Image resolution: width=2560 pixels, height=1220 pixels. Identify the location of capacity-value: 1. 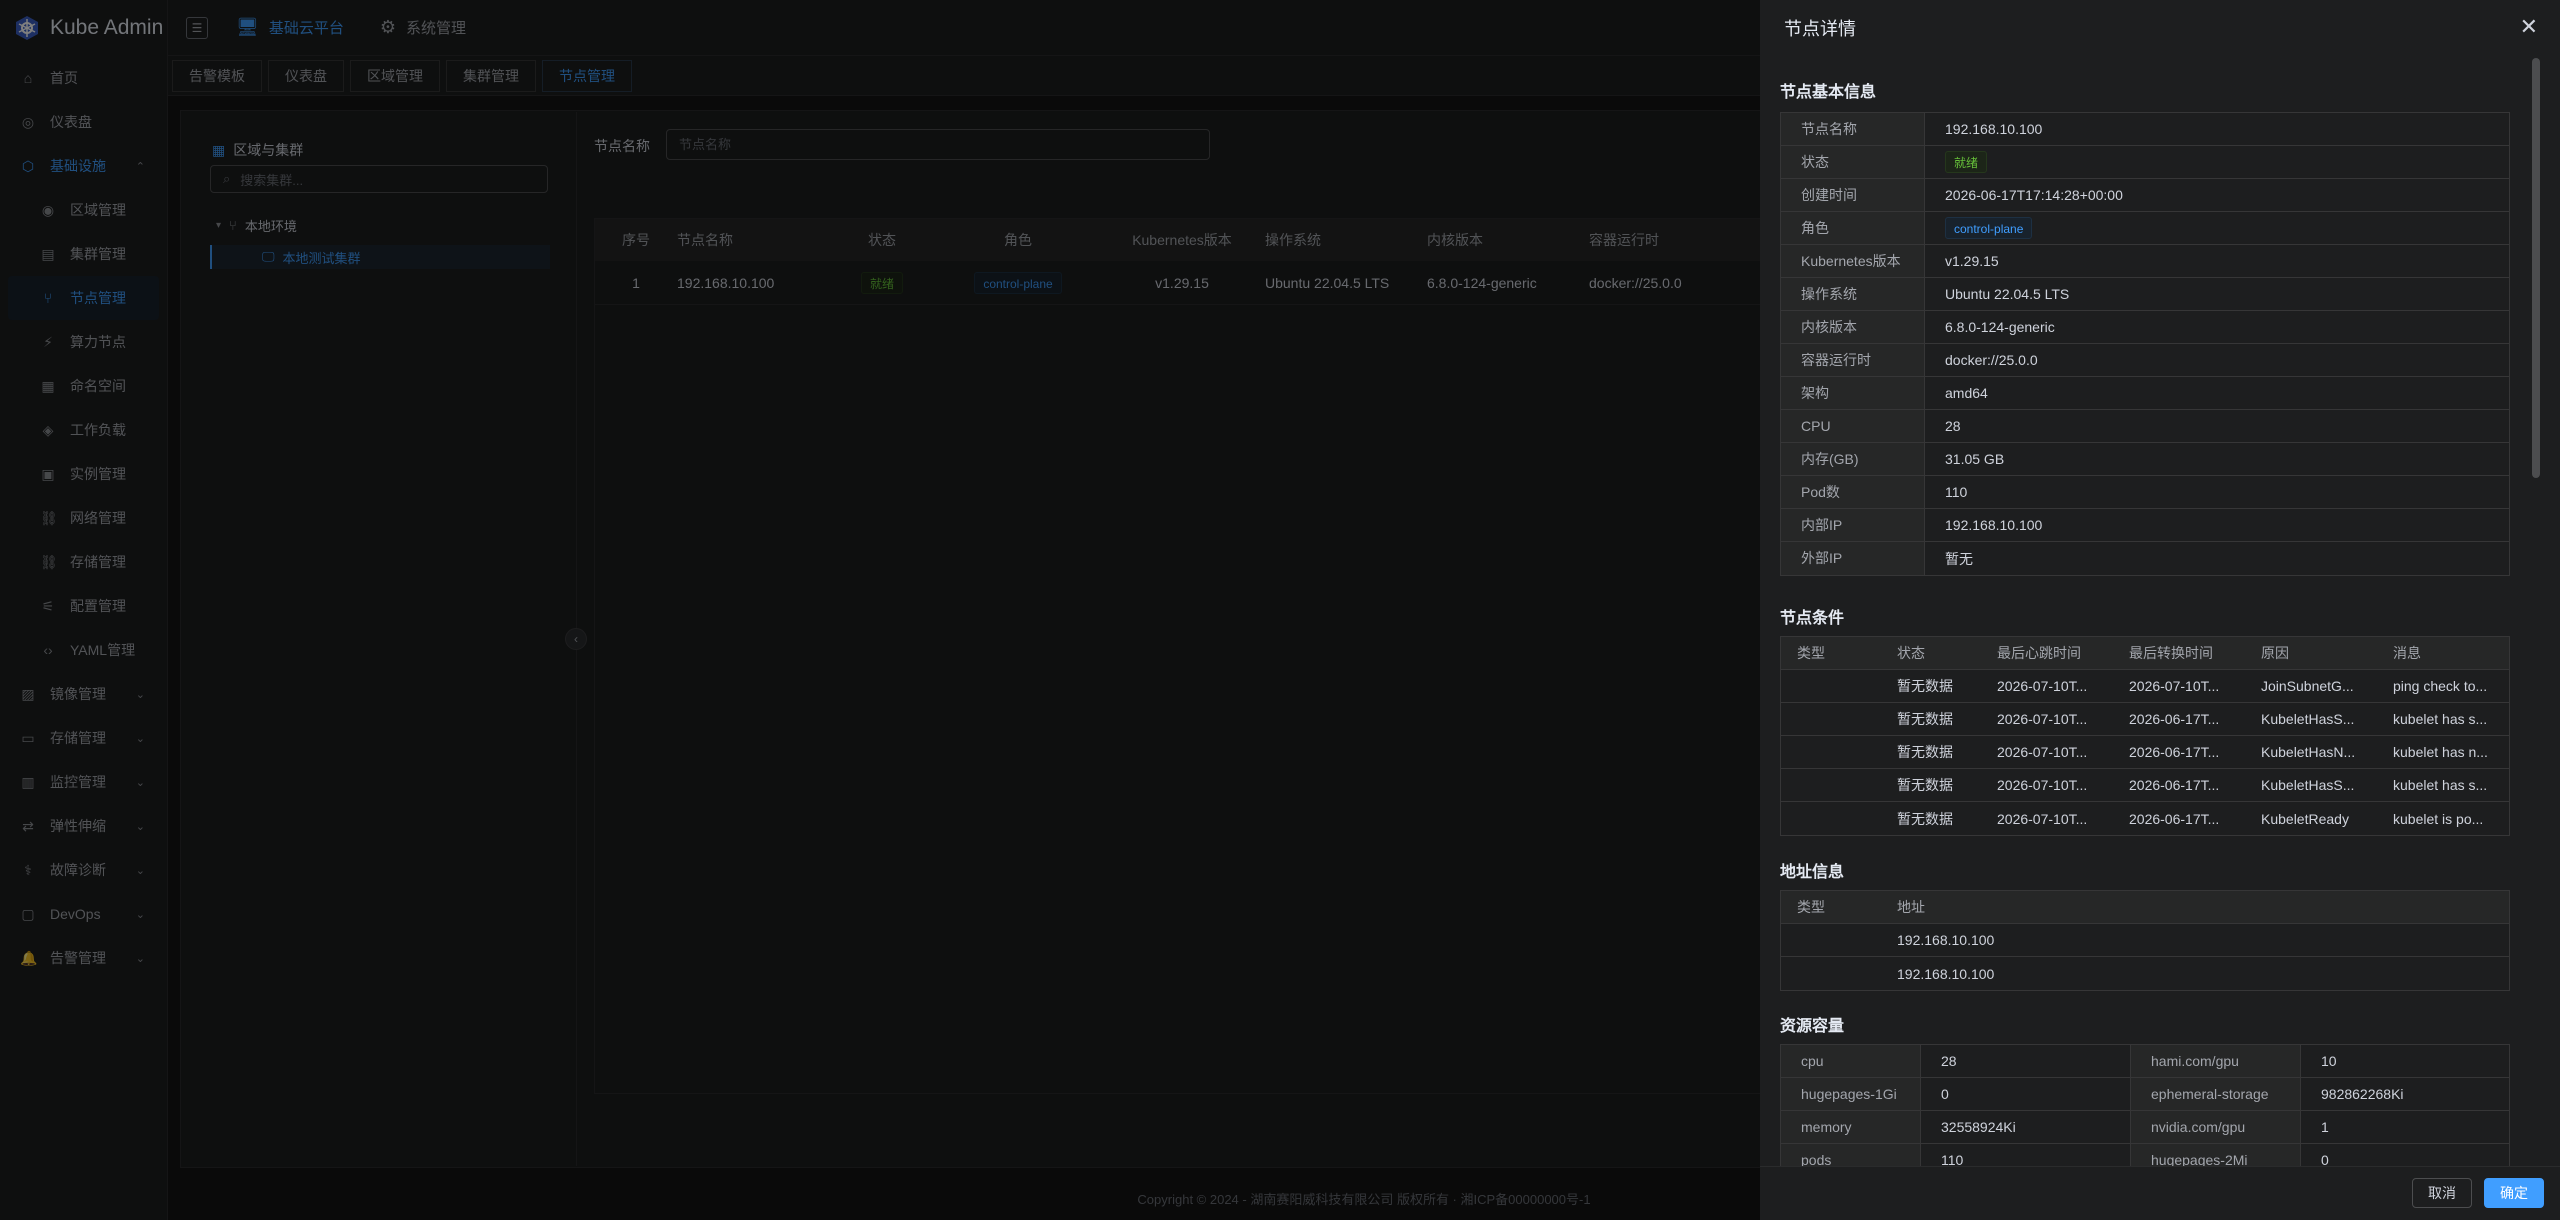
(2325, 1127).